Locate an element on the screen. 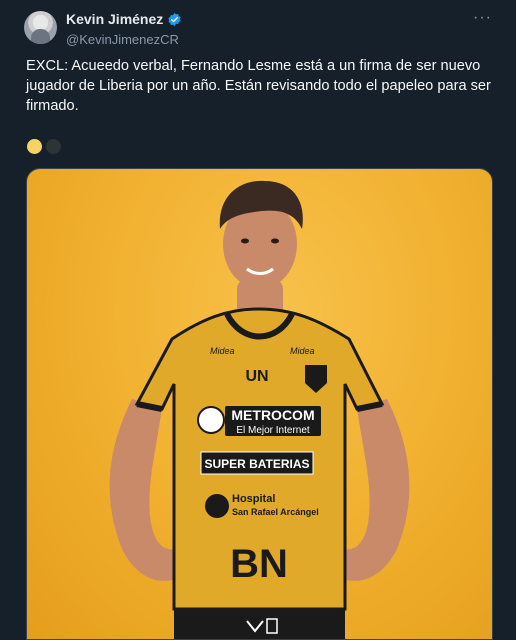  hospital-logo-icon is located at coordinates (217, 506).